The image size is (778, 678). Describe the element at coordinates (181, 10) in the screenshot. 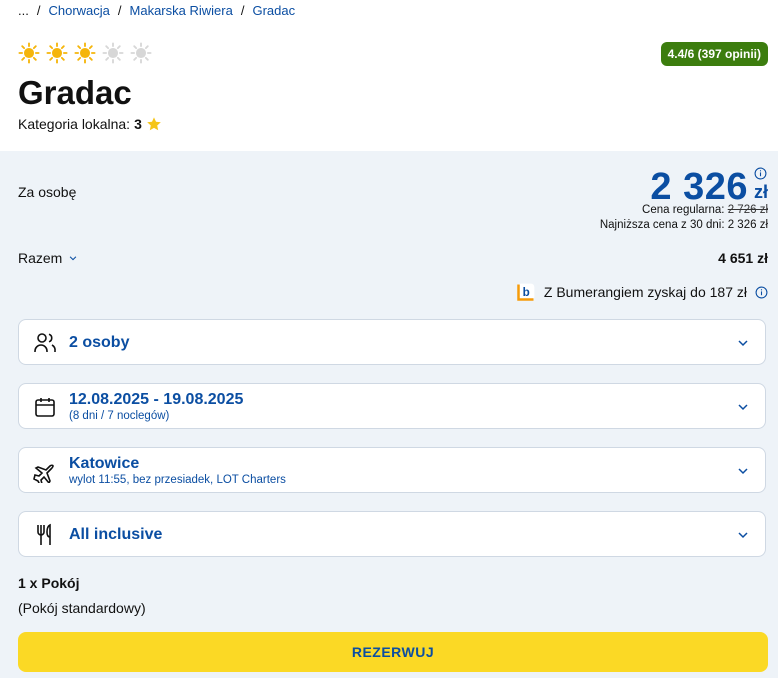

I see `breadcrumb-region: Makarska Riwiera` at that location.